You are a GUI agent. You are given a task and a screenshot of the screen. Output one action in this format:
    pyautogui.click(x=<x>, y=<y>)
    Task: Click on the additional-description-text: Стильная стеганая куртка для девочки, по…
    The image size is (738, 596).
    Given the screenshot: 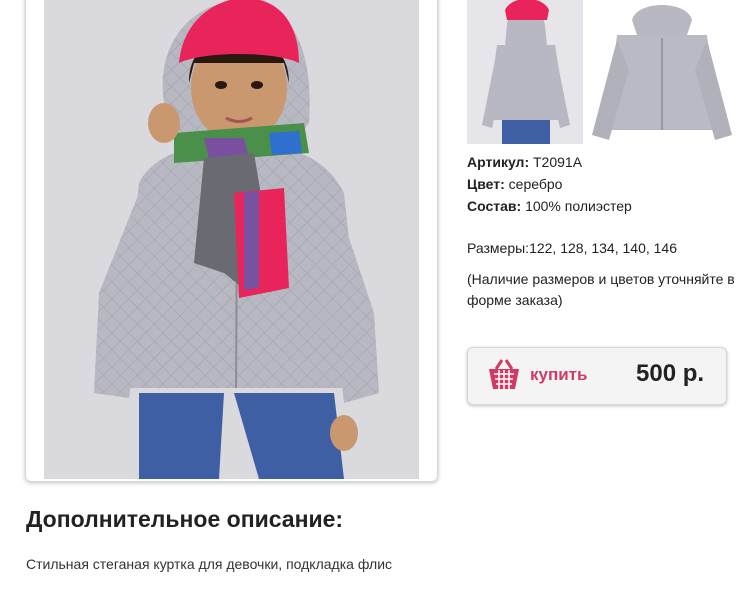 What is the action you would take?
    pyautogui.click(x=209, y=564)
    